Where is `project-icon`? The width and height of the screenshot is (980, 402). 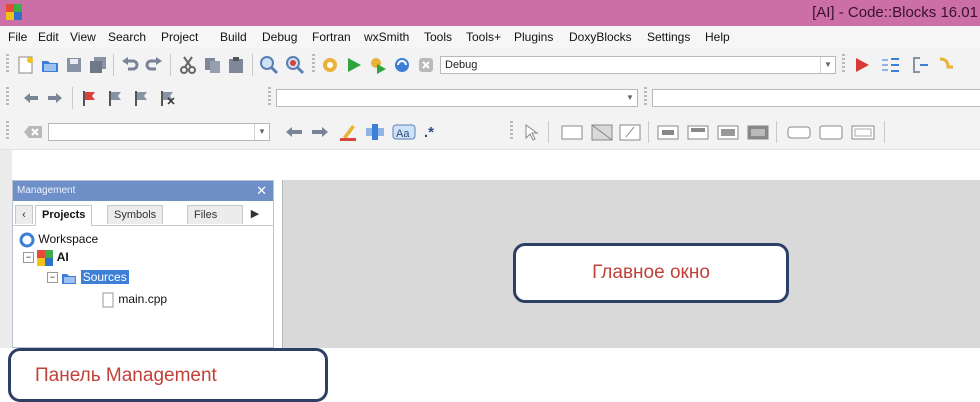
project-icon is located at coordinates (45, 257).